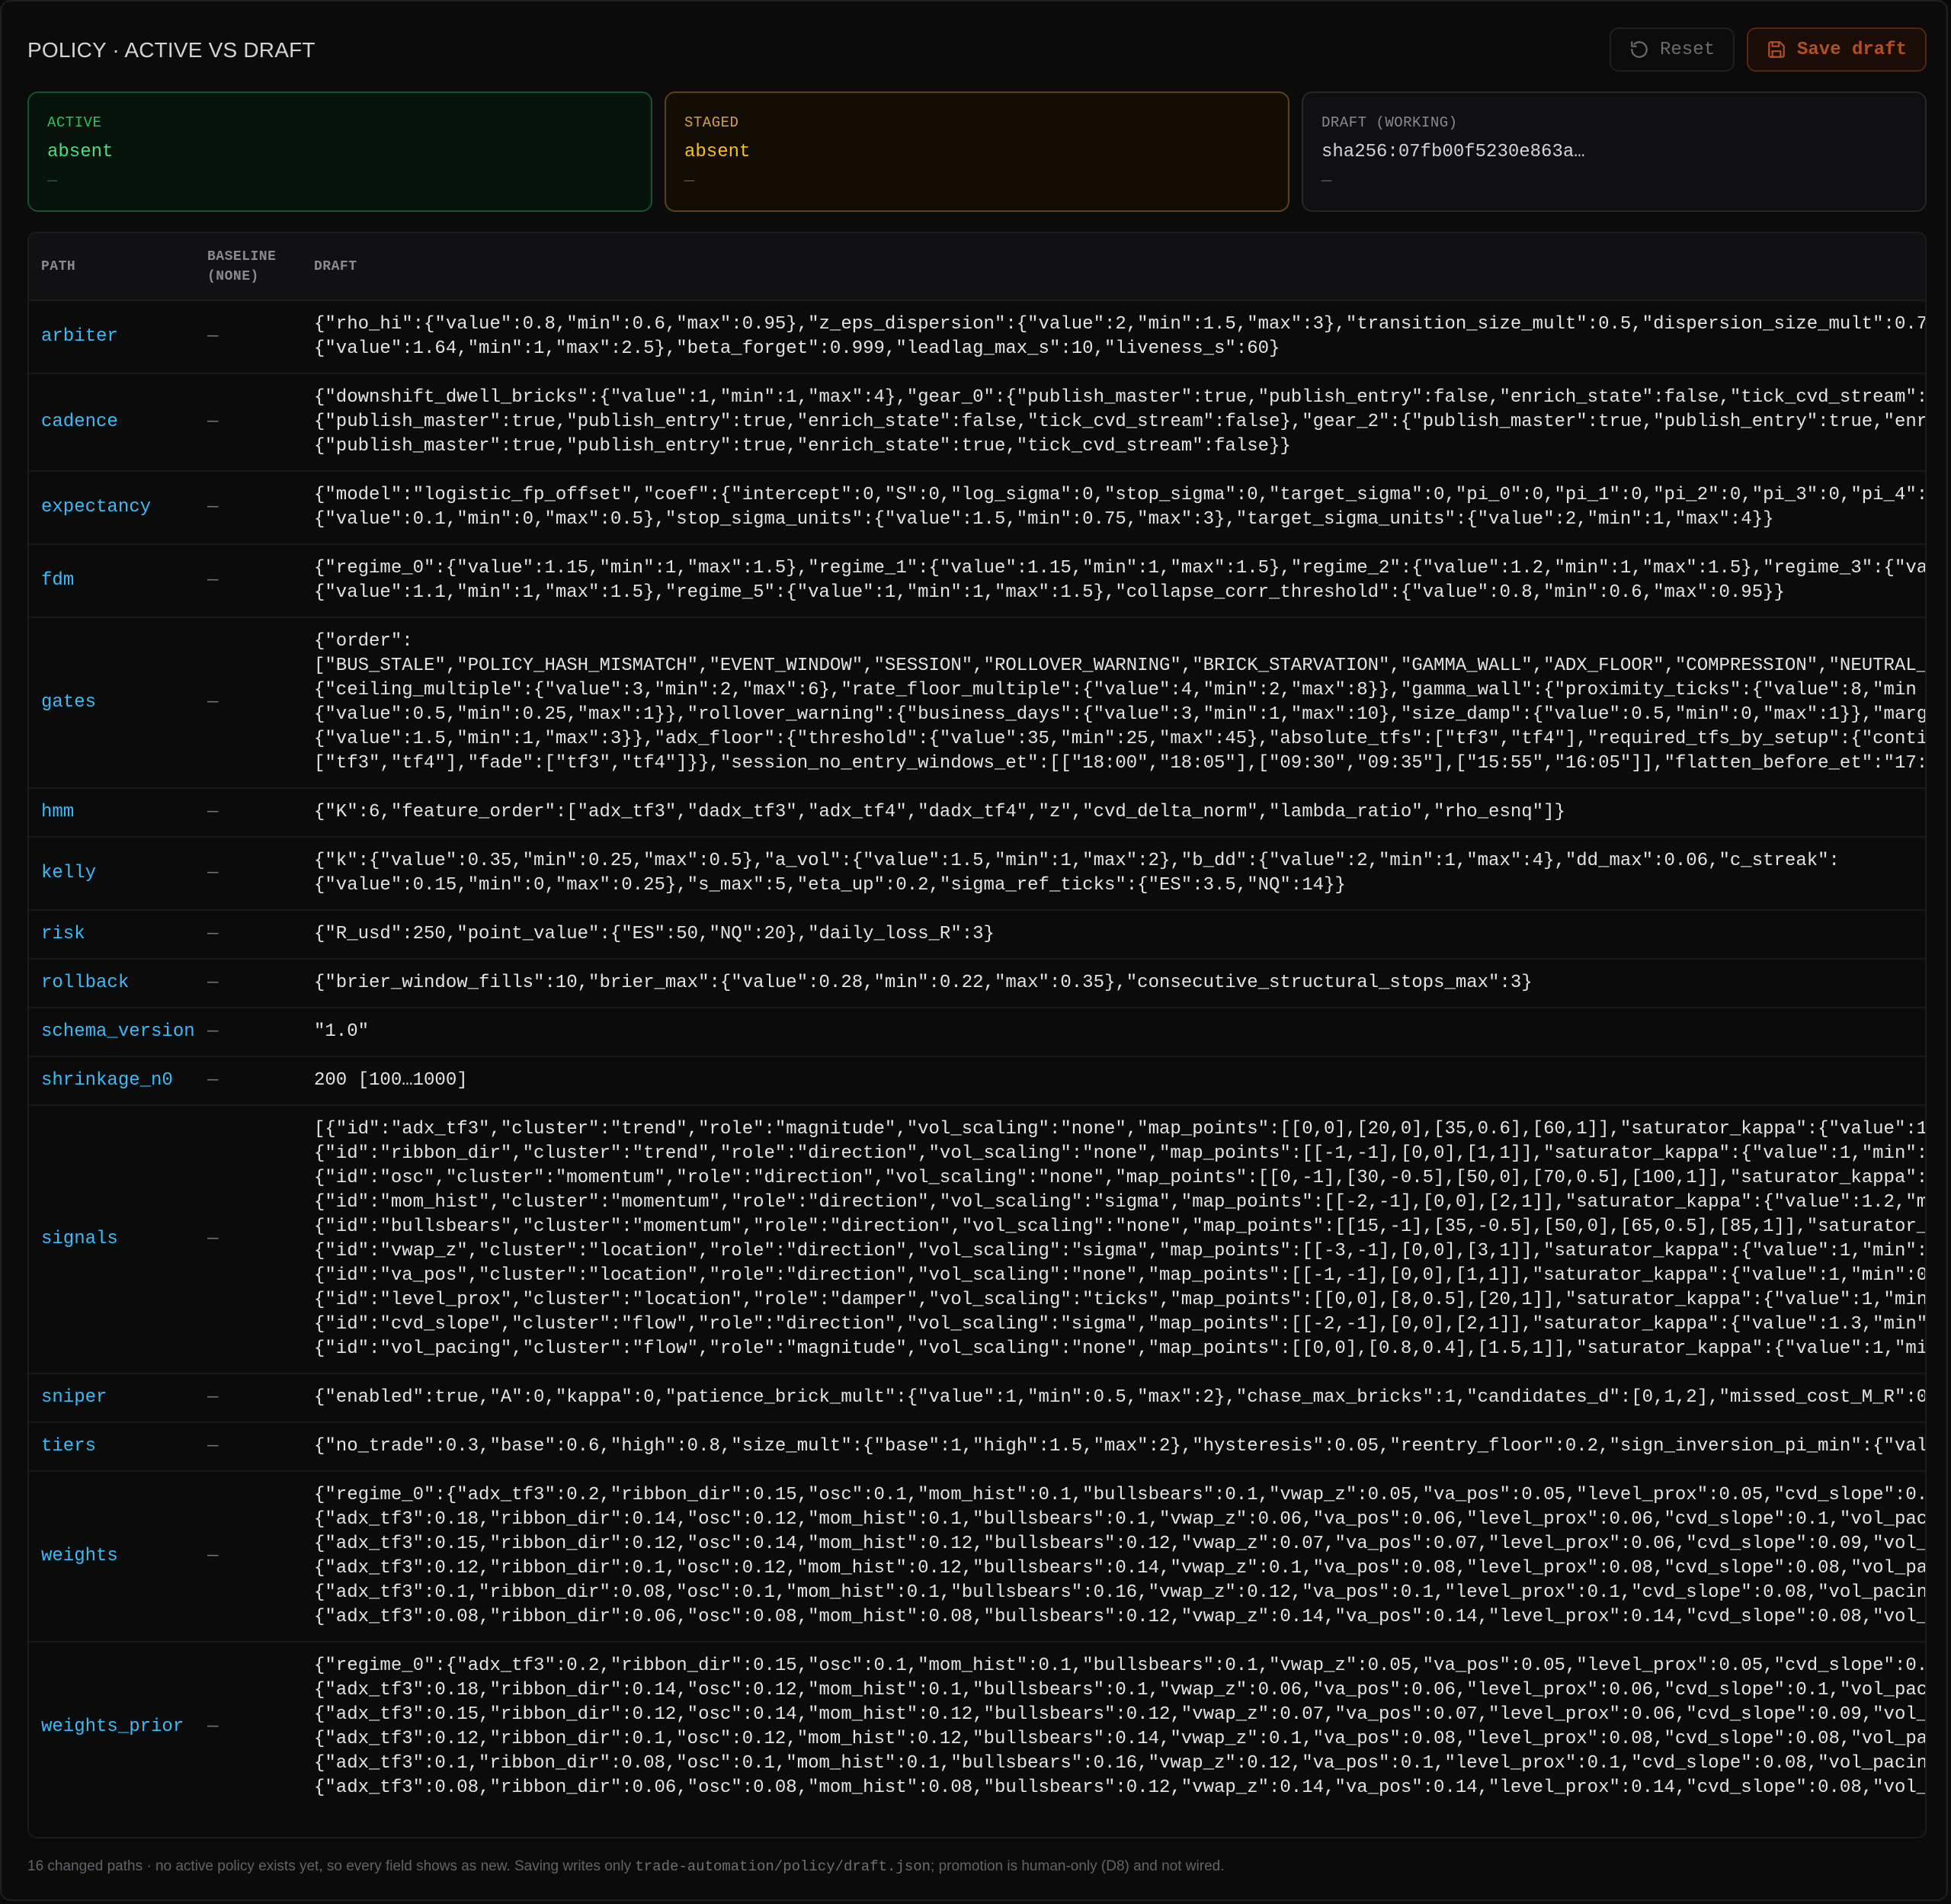  Describe the element at coordinates (52, 181) in the screenshot. I see `active-card-sub: —` at that location.